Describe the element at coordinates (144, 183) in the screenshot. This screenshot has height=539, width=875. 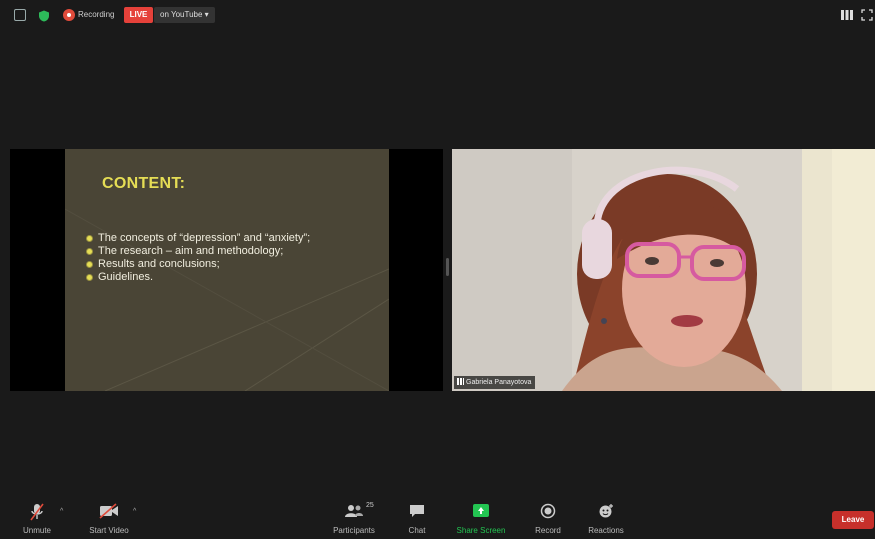
I see `slide-title: CONTENT:` at that location.